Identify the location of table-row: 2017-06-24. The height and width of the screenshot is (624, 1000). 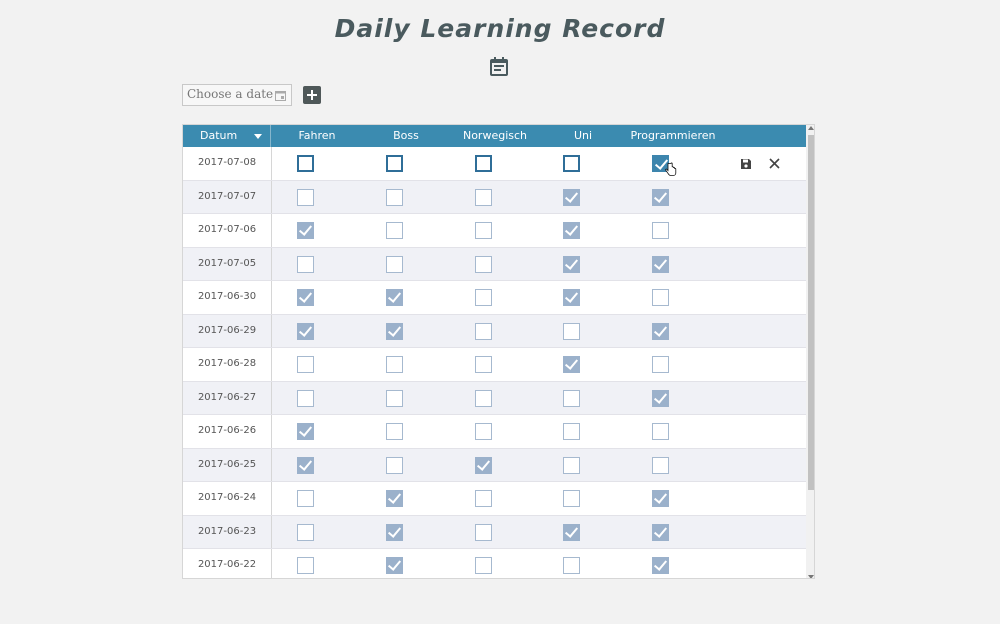
(494, 499).